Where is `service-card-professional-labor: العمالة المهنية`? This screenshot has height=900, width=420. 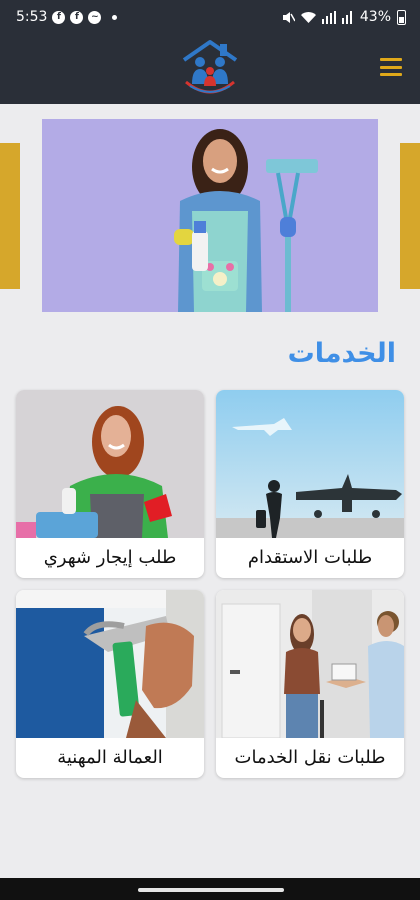
service-card-professional-labor: العمالة المهنية is located at coordinates (110, 684).